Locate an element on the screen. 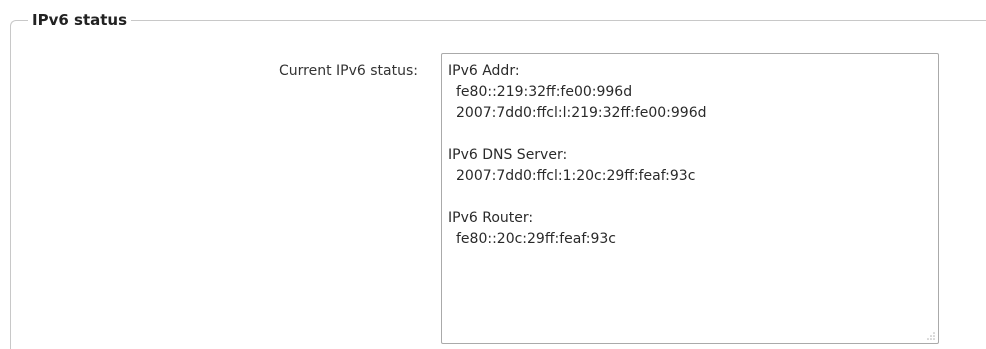 The width and height of the screenshot is (986, 349). ipv6-dns-heading: IPv6 DNS Server: is located at coordinates (508, 155).